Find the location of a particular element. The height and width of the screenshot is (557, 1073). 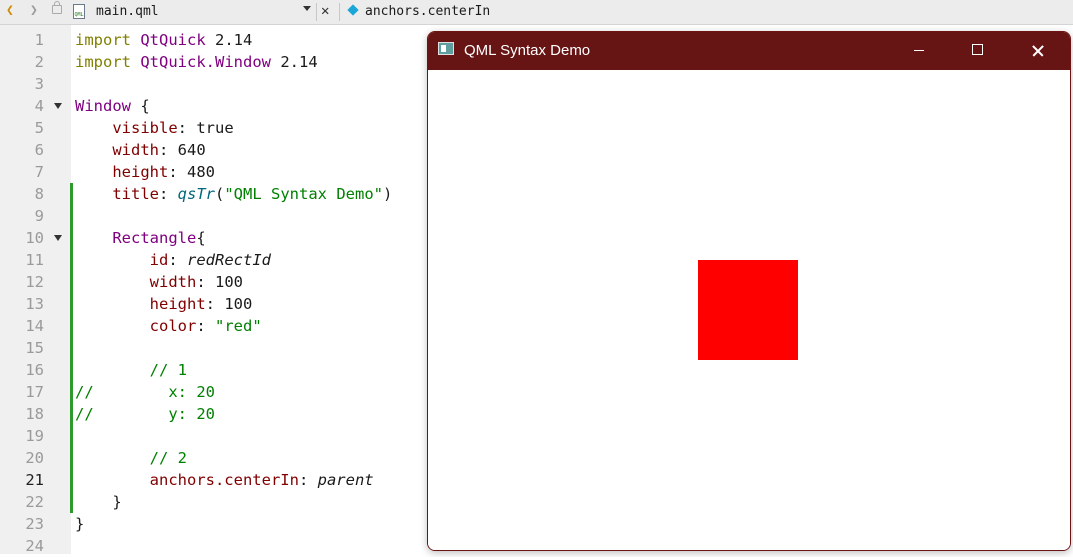

app-icon is located at coordinates (446, 48).